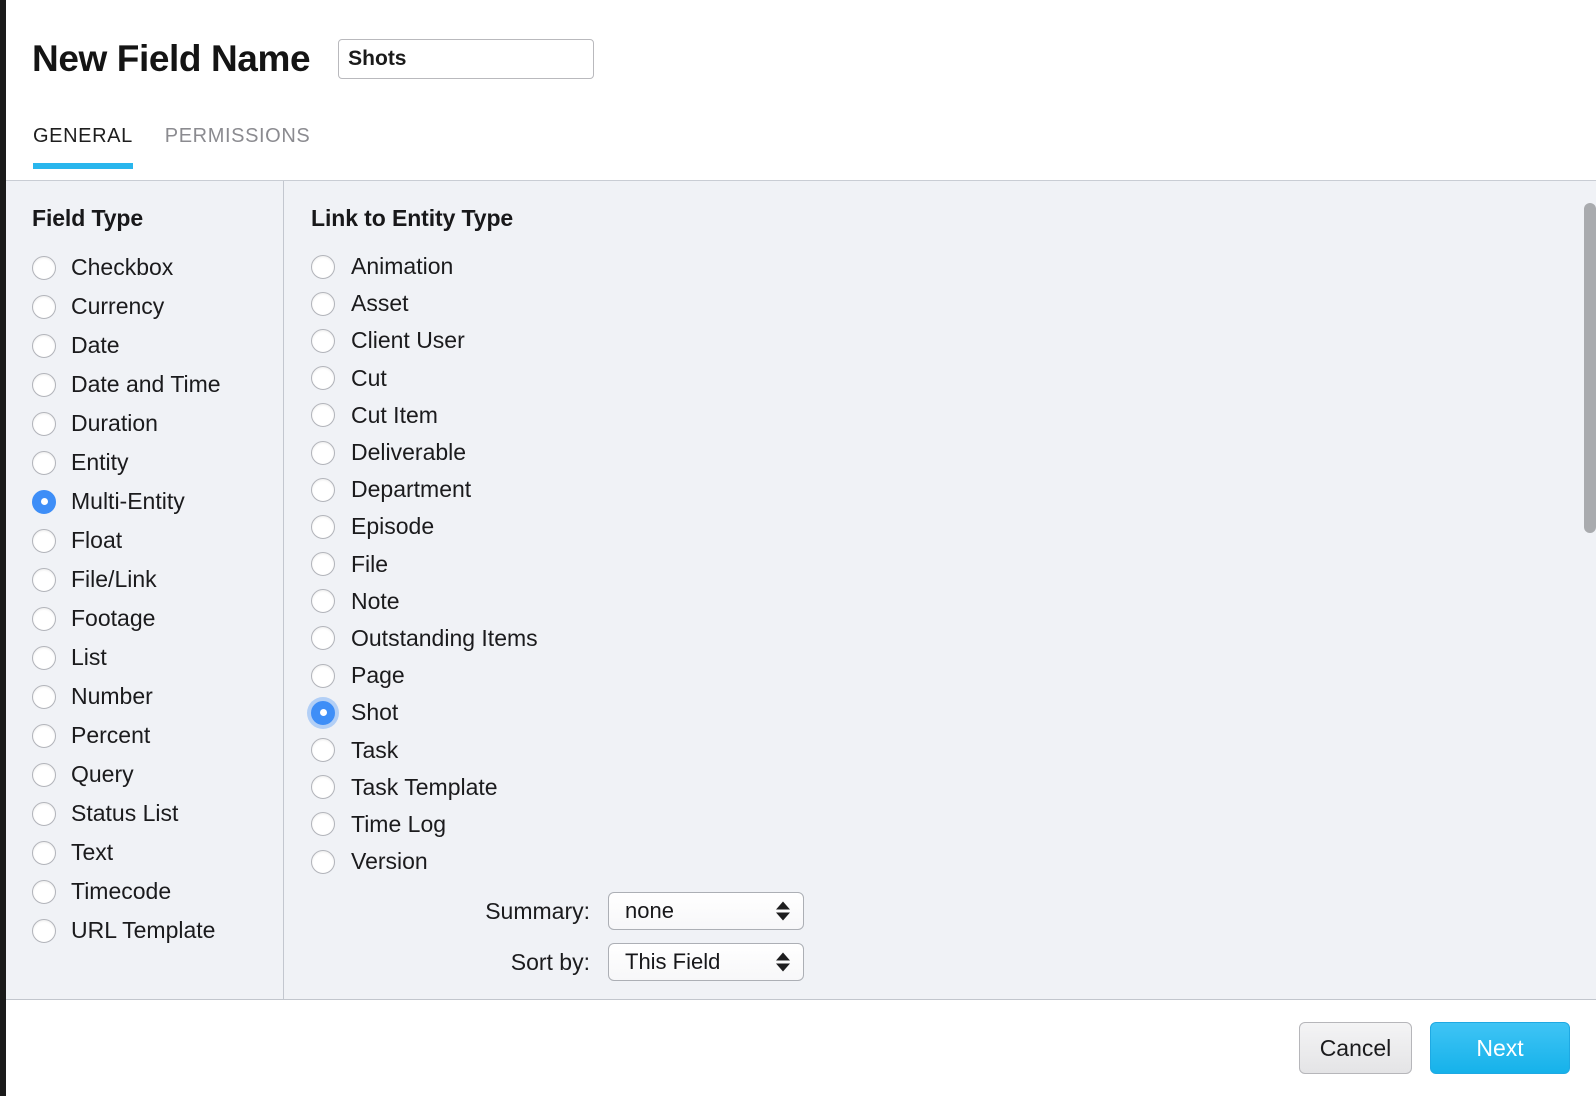  What do you see at coordinates (801, 1048) in the screenshot?
I see `dialog-footer: Cancel Next` at bounding box center [801, 1048].